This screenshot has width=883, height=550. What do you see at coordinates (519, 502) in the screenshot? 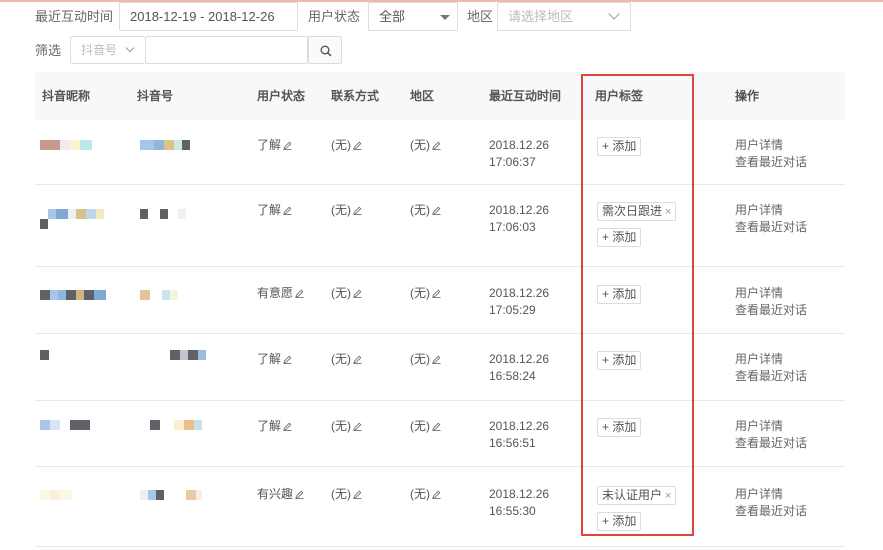
I see `recent-time-cell: 2018.12.26 16:55:30` at bounding box center [519, 502].